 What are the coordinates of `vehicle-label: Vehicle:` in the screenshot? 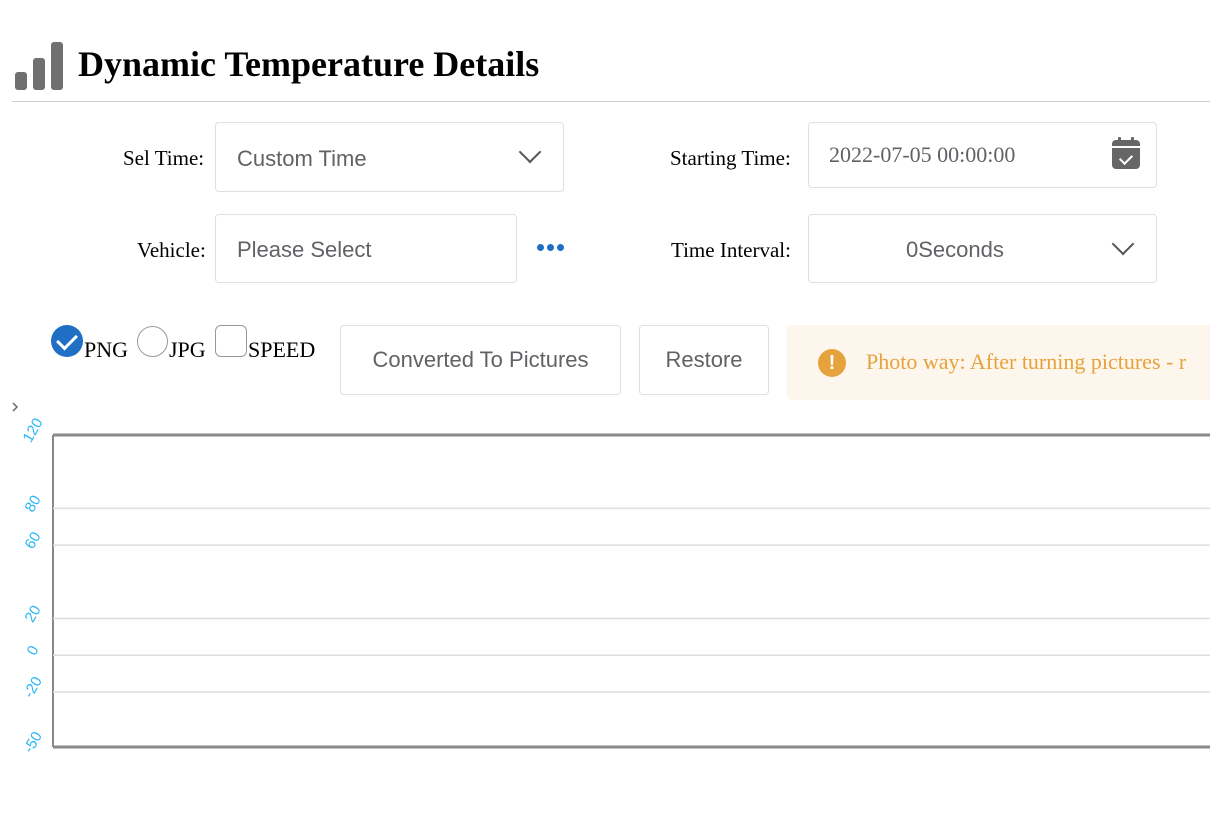 It's located at (171, 250).